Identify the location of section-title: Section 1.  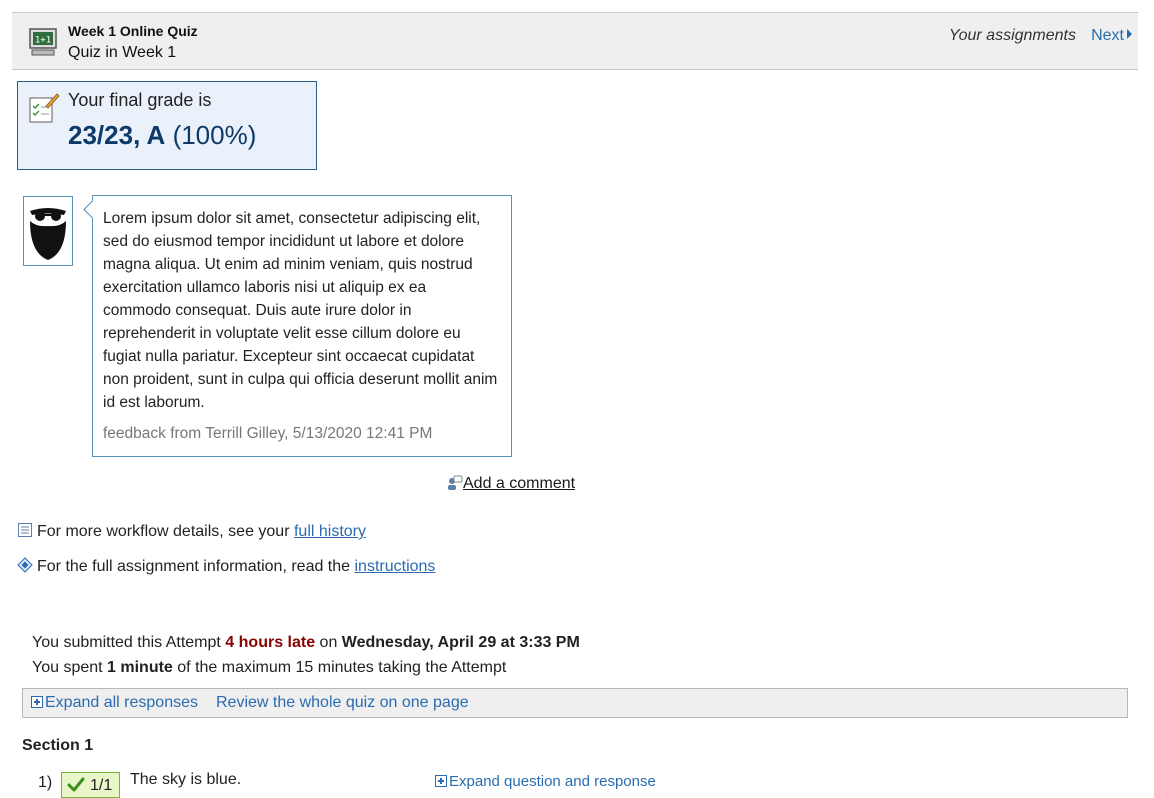
(58, 745).